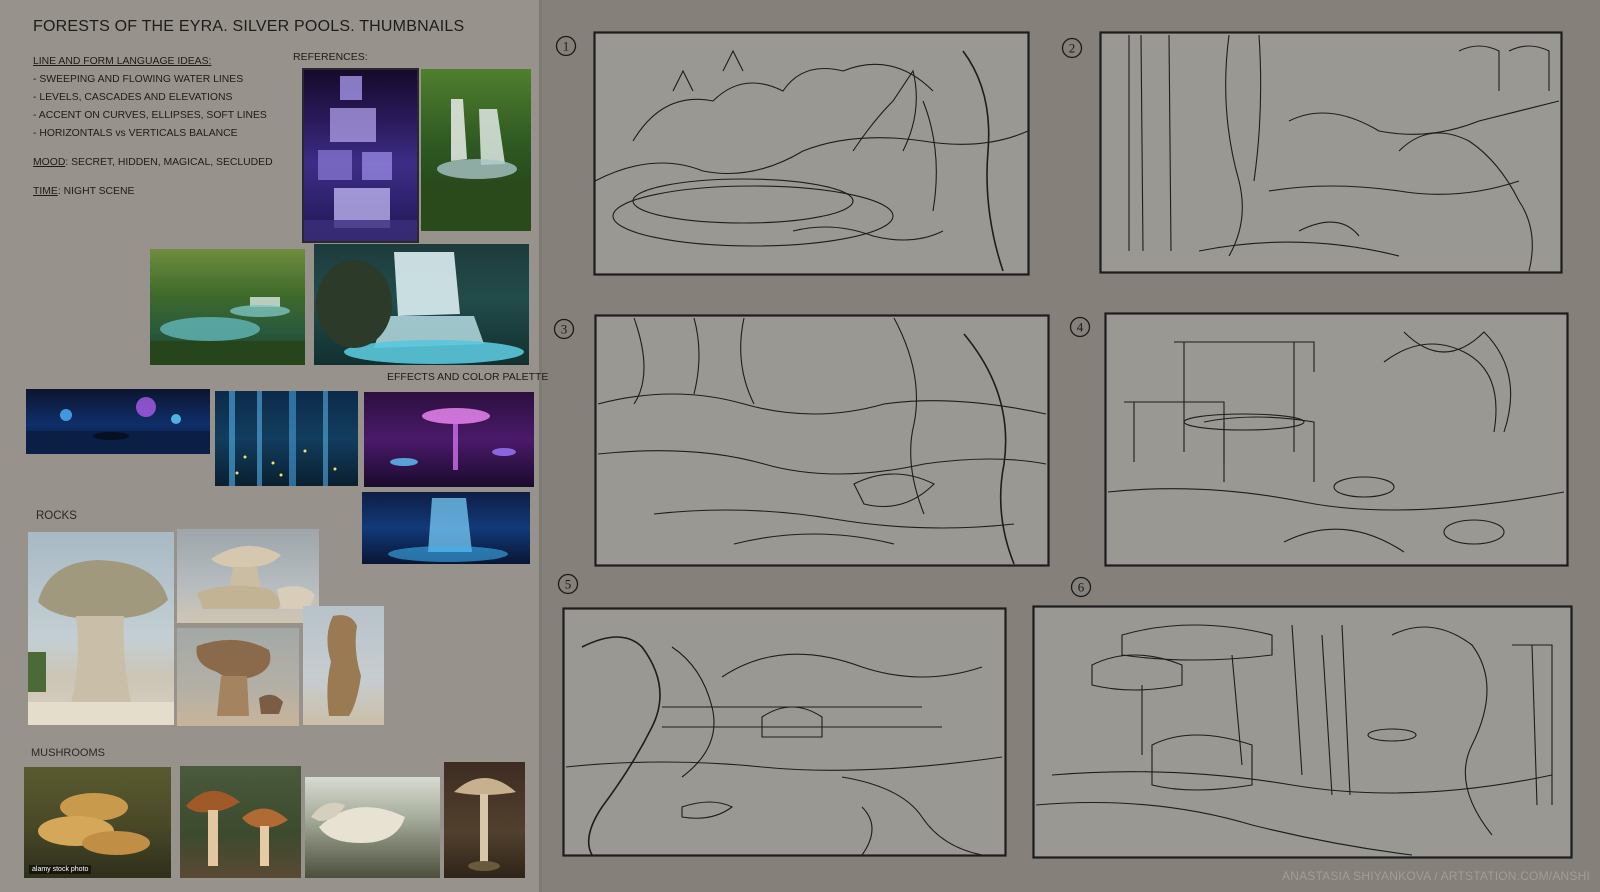 Image resolution: width=1600 pixels, height=892 pixels. I want to click on time-value: : NIGHT SCENE, so click(96, 191).